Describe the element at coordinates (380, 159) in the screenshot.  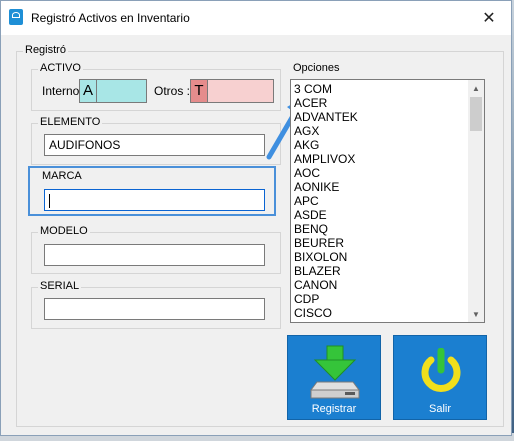
I see `list-item: AMPLIVOX` at that location.